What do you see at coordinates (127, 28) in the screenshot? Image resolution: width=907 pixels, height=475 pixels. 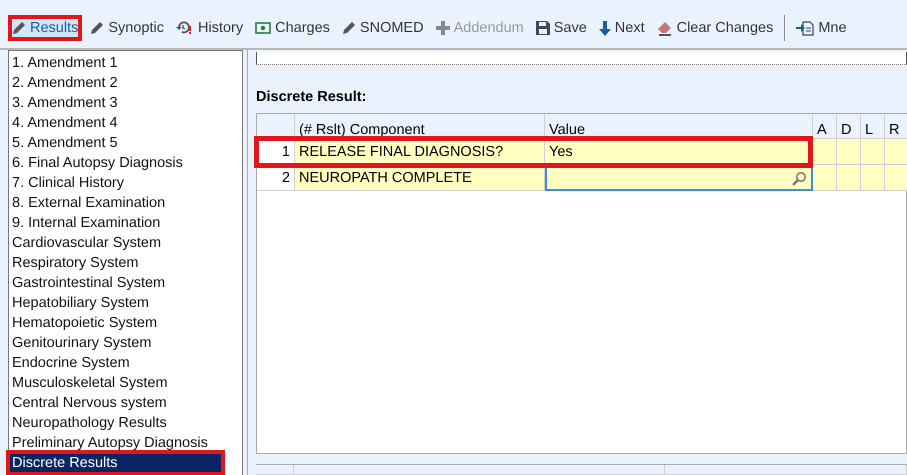 I see `toolbar-button: Synoptic` at bounding box center [127, 28].